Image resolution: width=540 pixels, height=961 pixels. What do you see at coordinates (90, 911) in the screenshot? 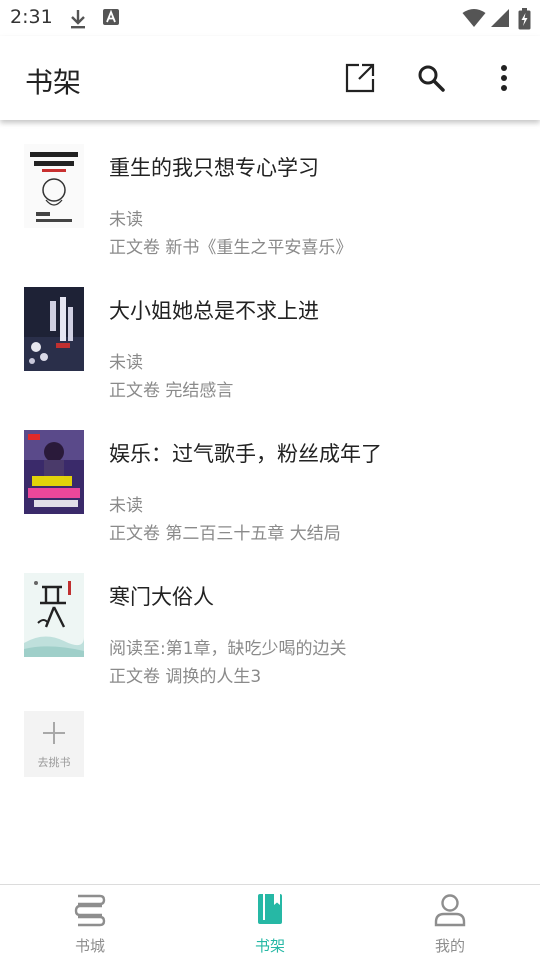
I see `bookstore-icon` at bounding box center [90, 911].